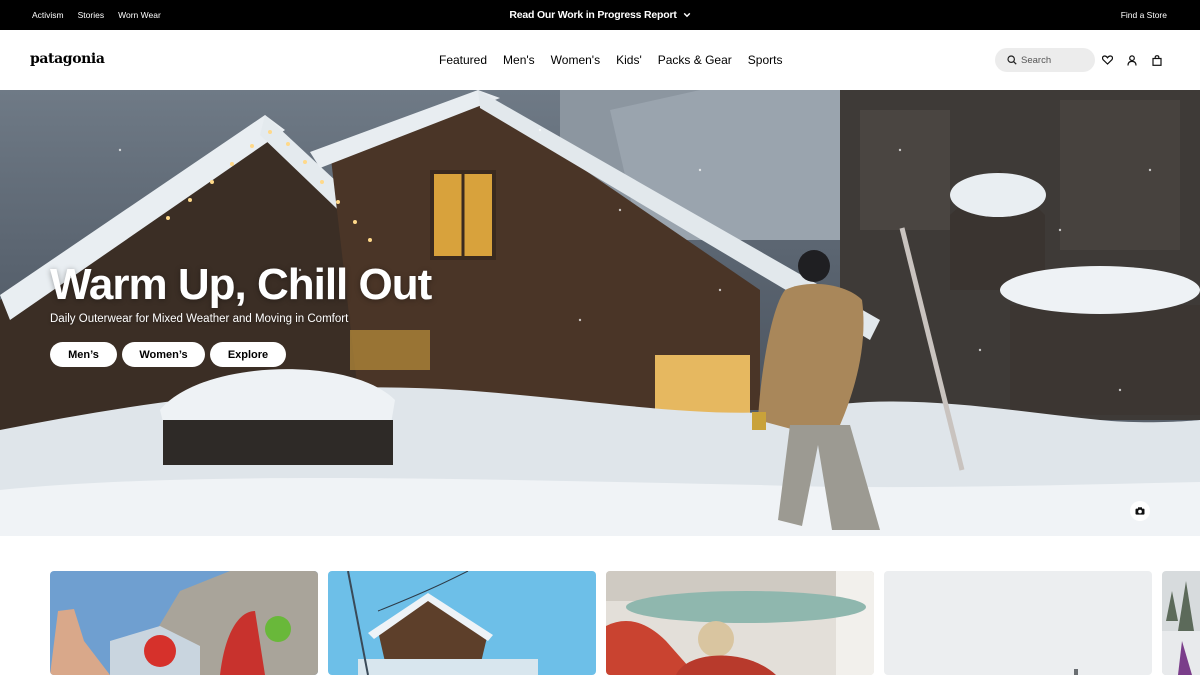  Describe the element at coordinates (519, 60) in the screenshot. I see `nav-mens: Men's` at that location.